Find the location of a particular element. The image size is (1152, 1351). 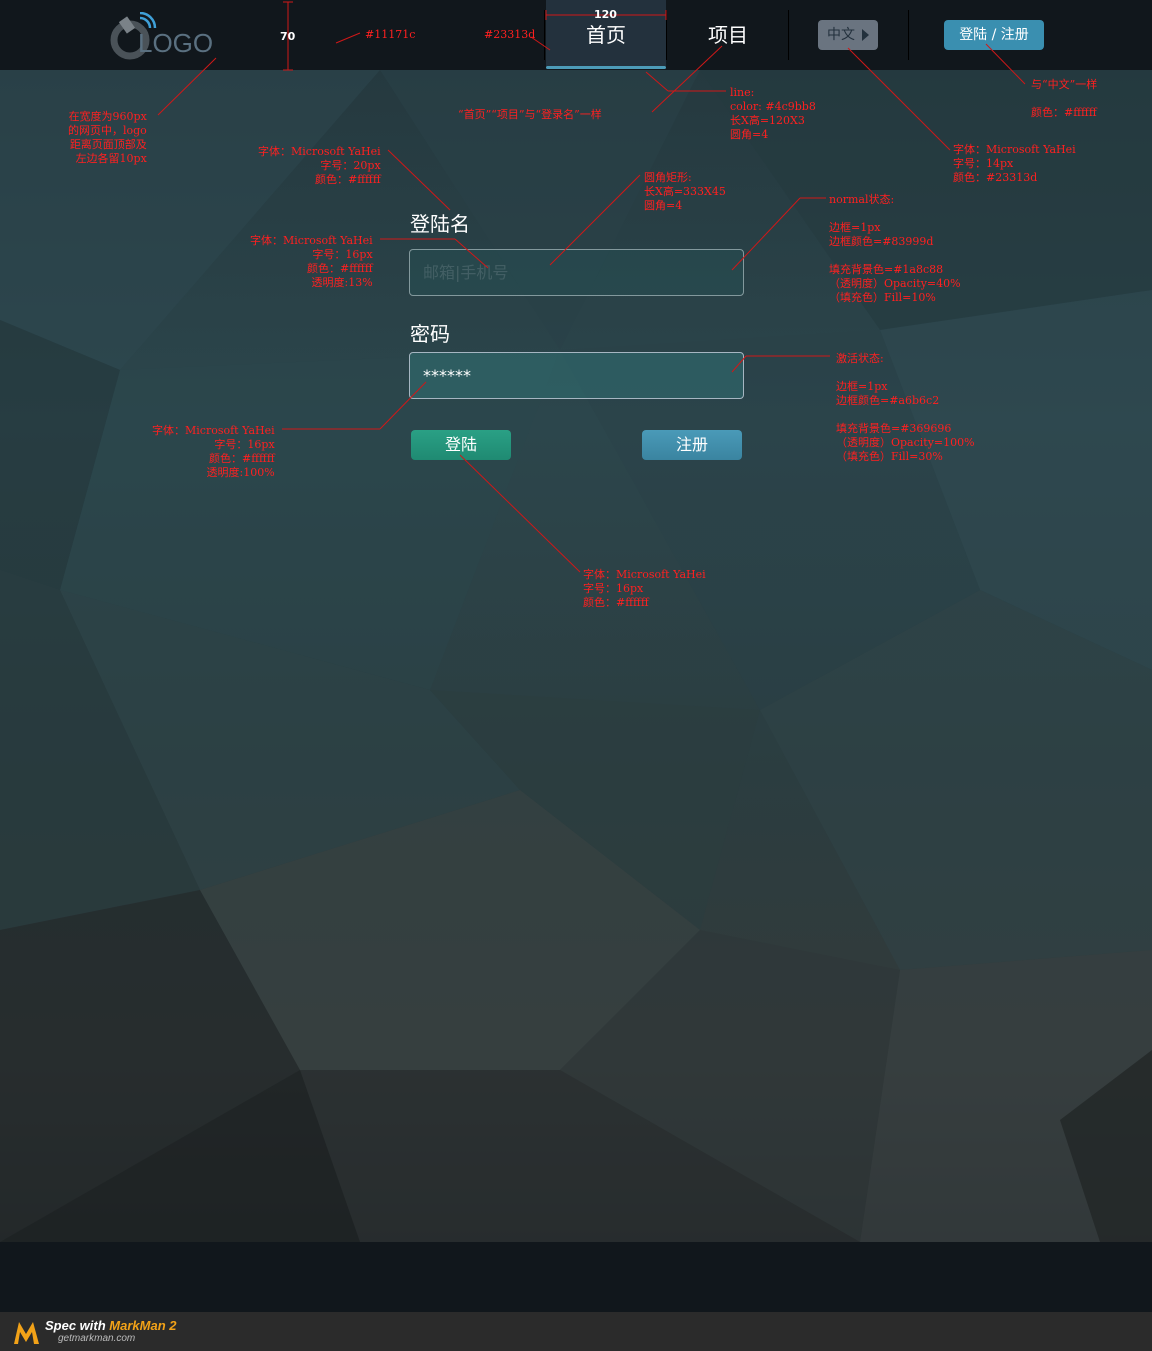

annotation-nav-active-color: #23313d is located at coordinates (510, 34).